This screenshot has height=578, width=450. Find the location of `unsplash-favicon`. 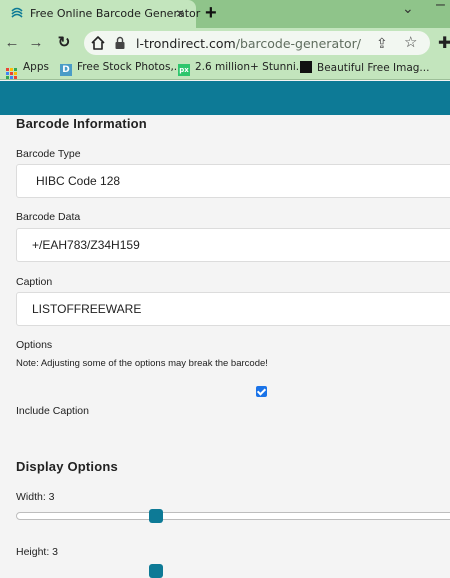

unsplash-favicon is located at coordinates (306, 67).